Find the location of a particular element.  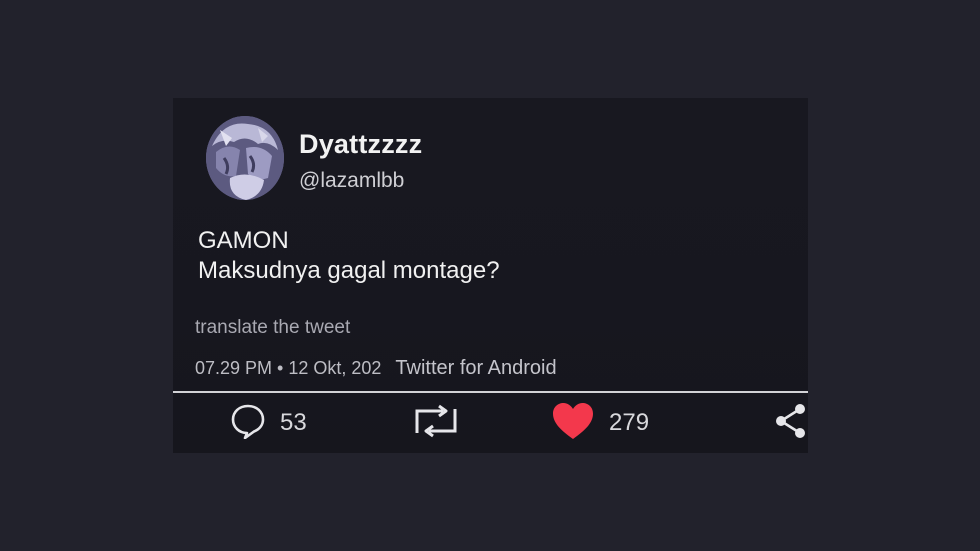

tweet-text-line: Maksudnya gagal montage? is located at coordinates (349, 270).